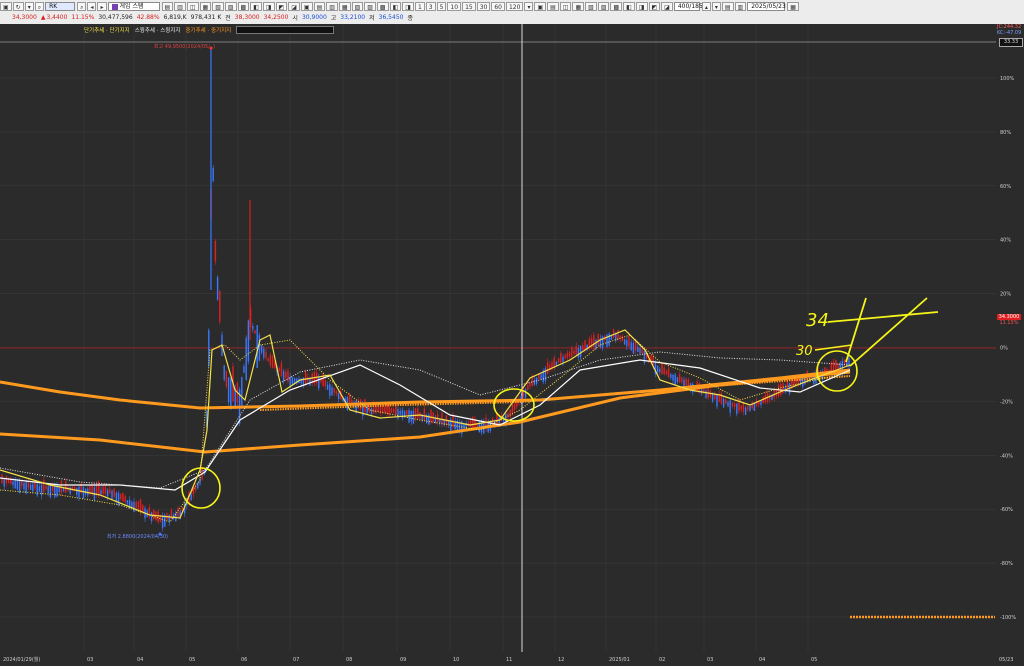  I want to click on dropdown-icon: ▾, so click(29, 6).